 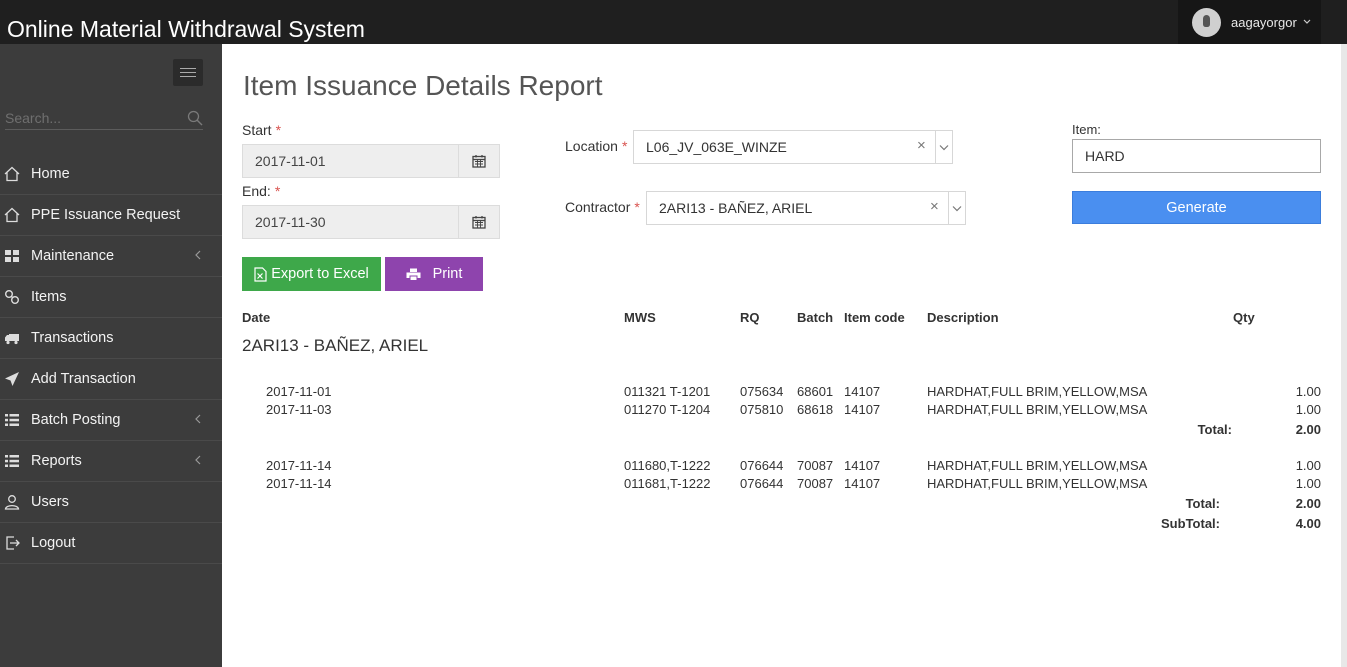 What do you see at coordinates (1244, 317) in the screenshot?
I see `col-header-qty: Qty` at bounding box center [1244, 317].